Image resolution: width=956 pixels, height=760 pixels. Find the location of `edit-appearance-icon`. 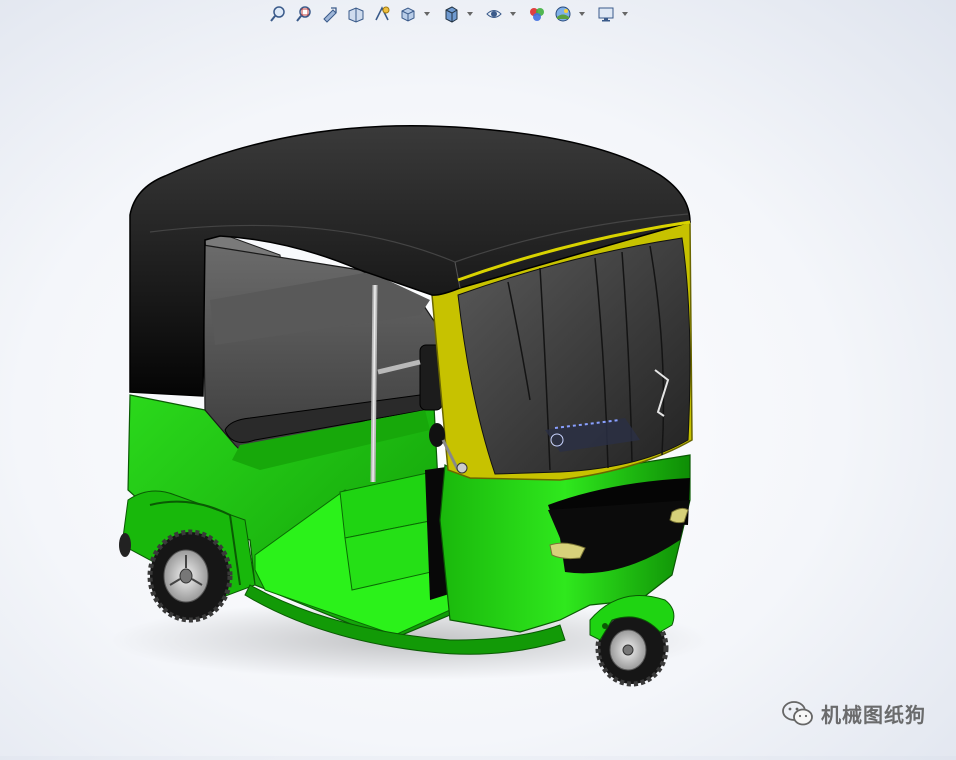

edit-appearance-icon is located at coordinates (537, 14).